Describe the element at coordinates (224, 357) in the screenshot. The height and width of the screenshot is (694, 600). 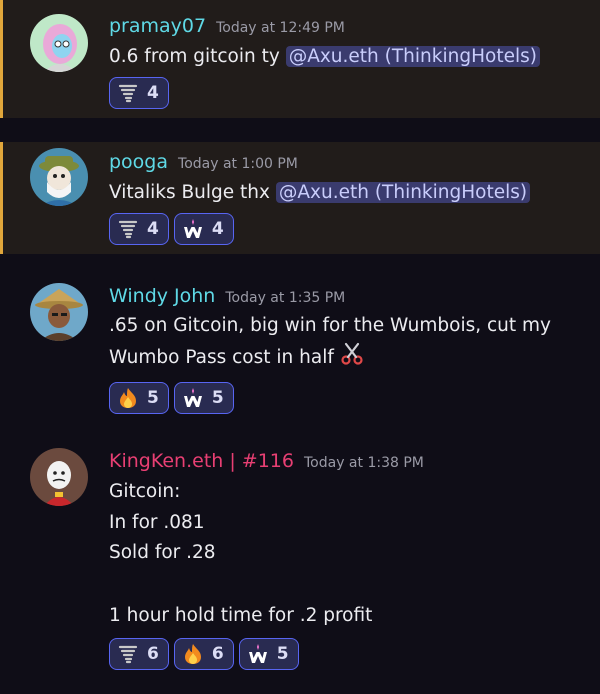
I see `message-text-part: Wumbo Pass cost in half` at that location.